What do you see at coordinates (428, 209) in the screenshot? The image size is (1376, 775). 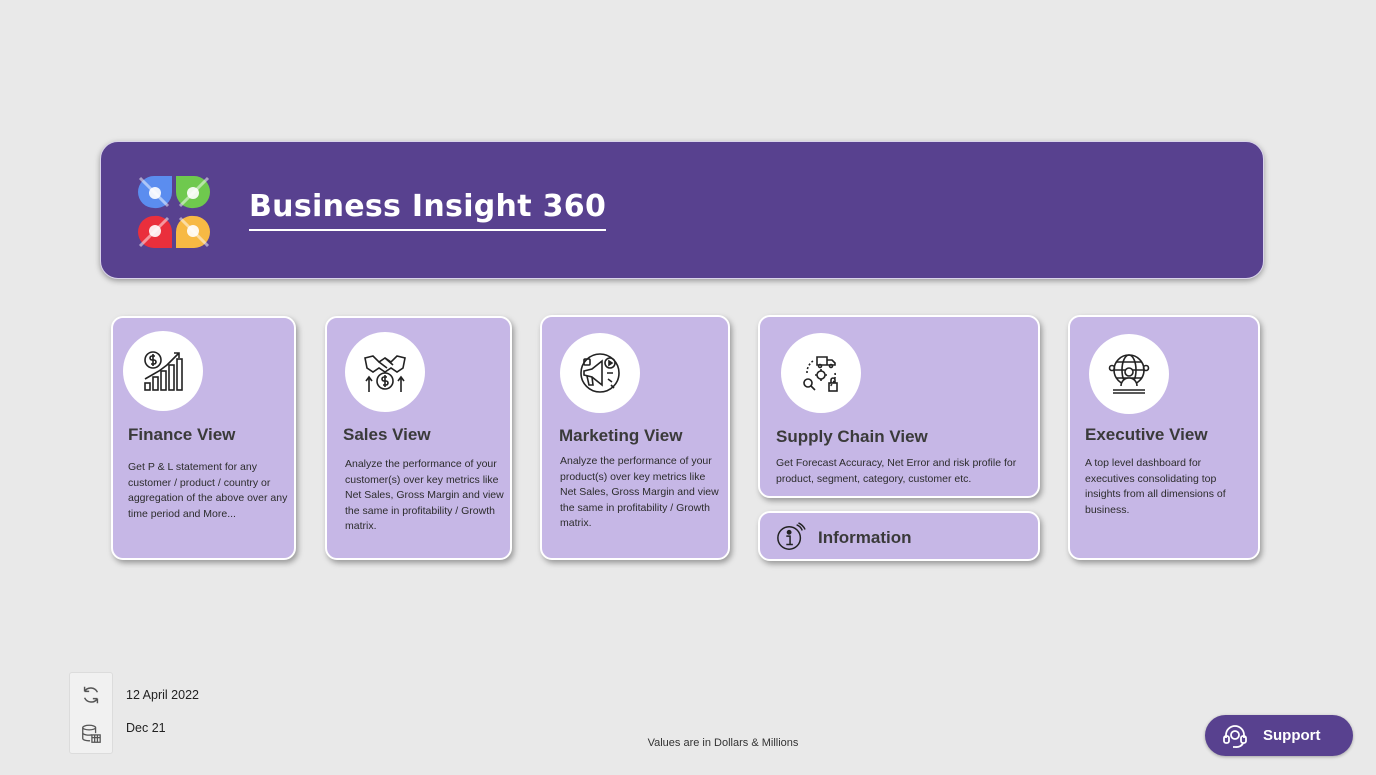 I see `app-title: Business Insight 360` at bounding box center [428, 209].